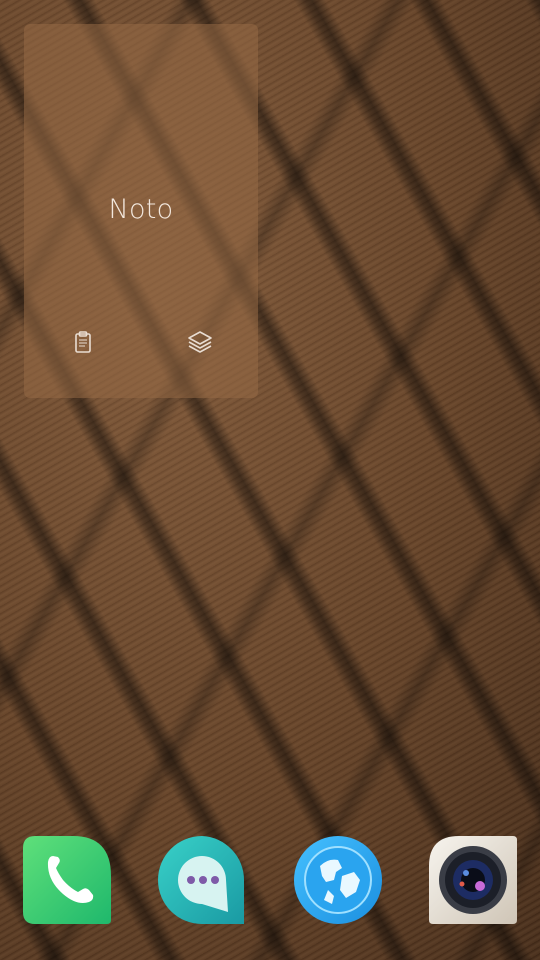 This screenshot has height=960, width=540. Describe the element at coordinates (200, 342) in the screenshot. I see `layers-icon` at that location.